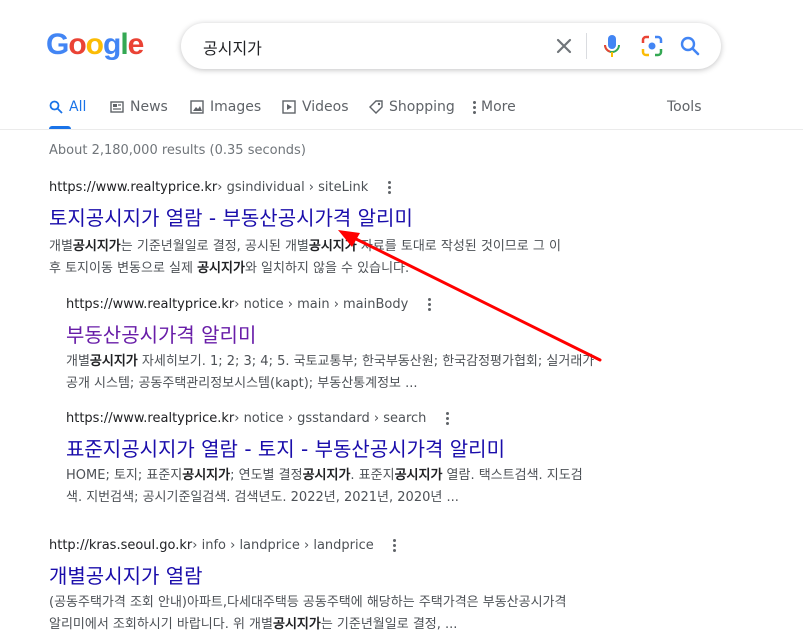 This screenshot has width=803, height=636. What do you see at coordinates (321, 304) in the screenshot?
I see `result-path: › notice › main › mainBody` at bounding box center [321, 304].